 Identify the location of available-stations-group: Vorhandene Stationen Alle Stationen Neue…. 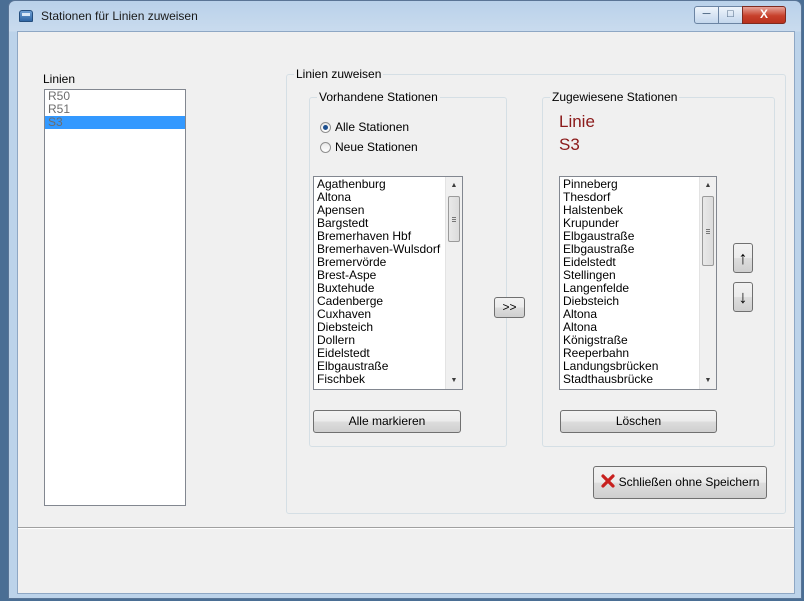
(408, 268).